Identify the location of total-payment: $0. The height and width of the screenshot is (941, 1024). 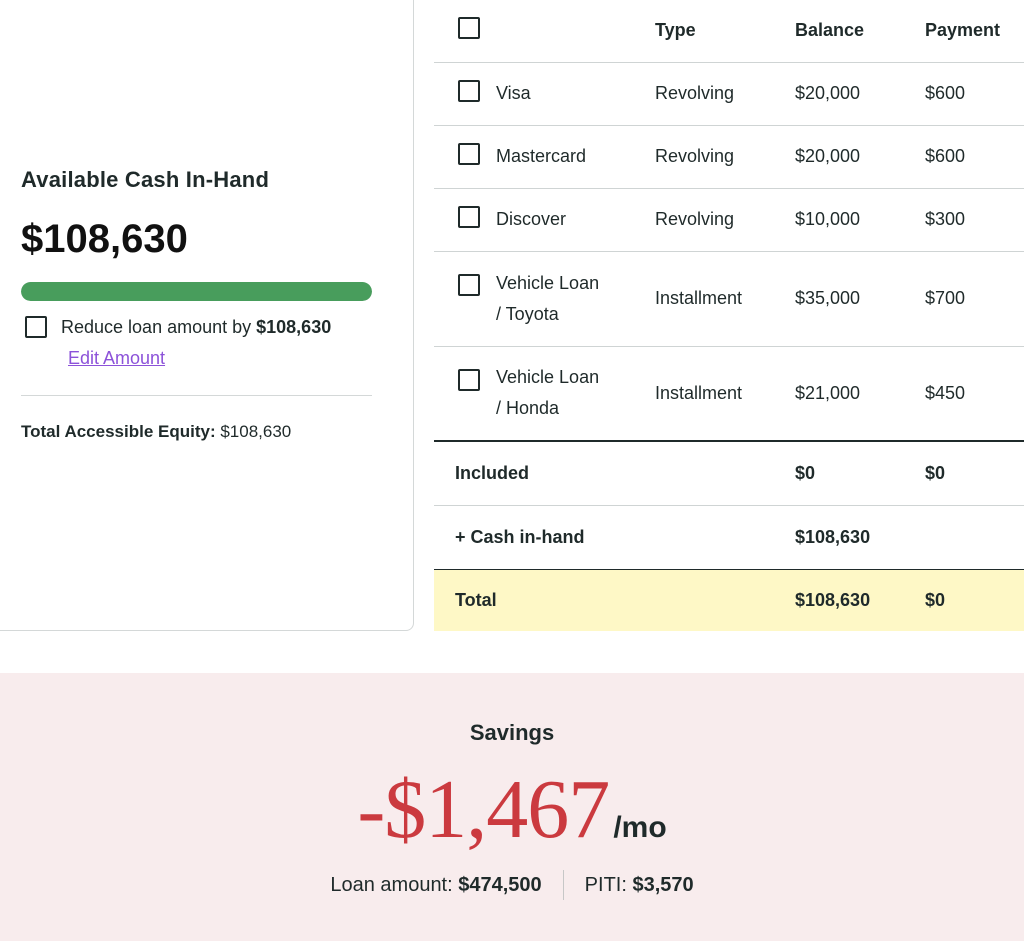
(935, 599).